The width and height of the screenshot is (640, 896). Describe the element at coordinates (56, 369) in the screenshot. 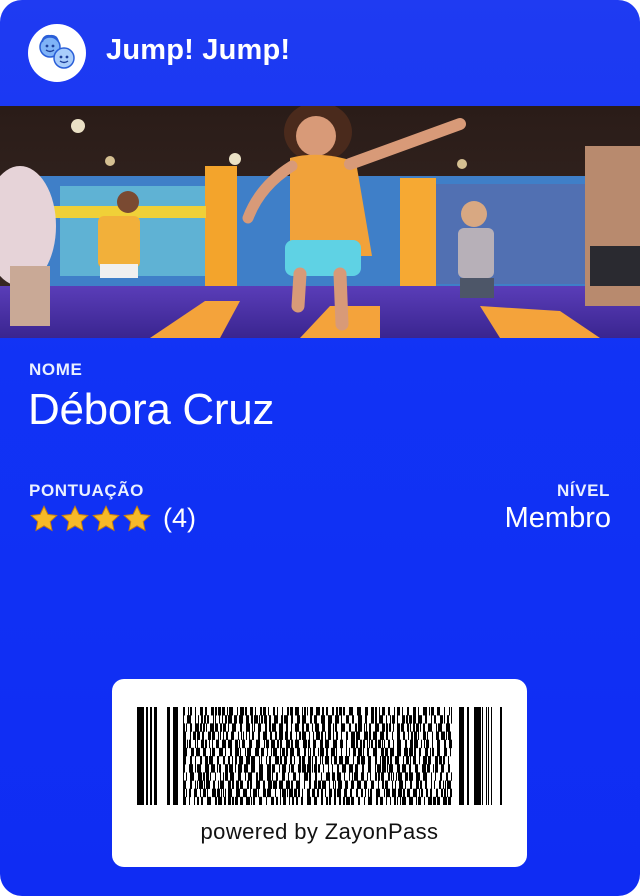

I see `name-label: NOME` at that location.